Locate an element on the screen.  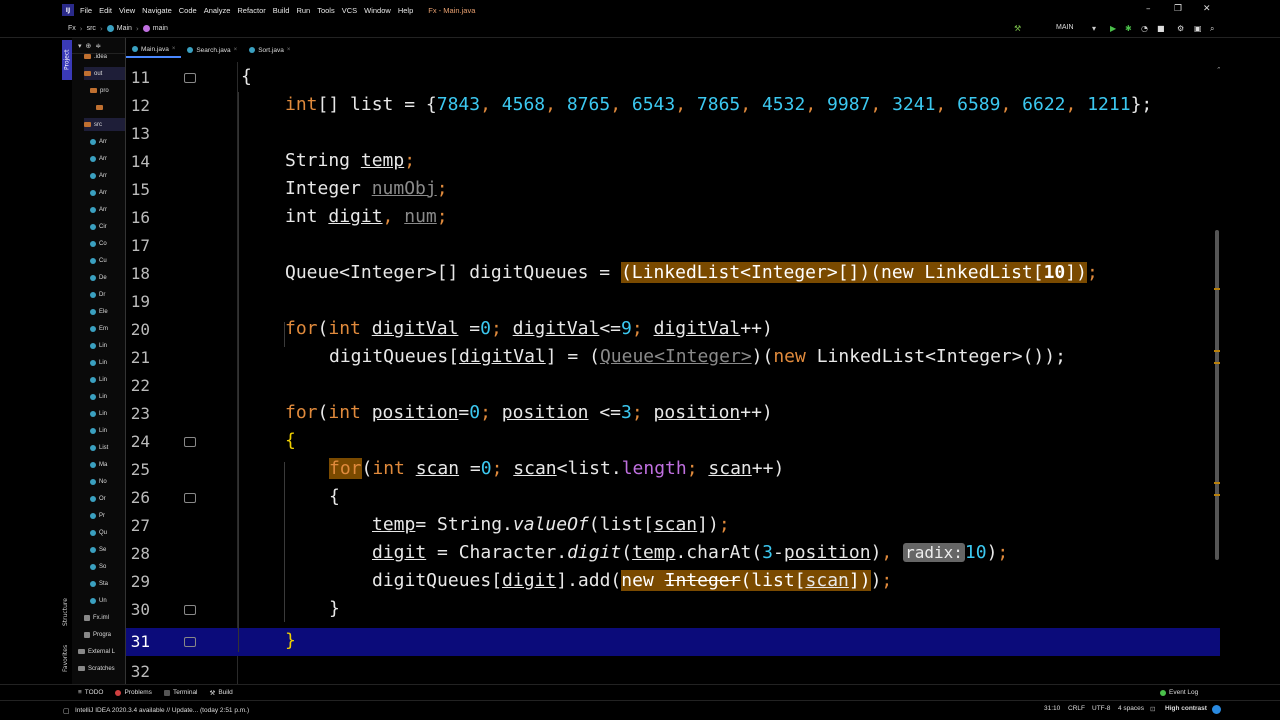
project-structure-icon: ▣ is located at coordinates (1198, 28).